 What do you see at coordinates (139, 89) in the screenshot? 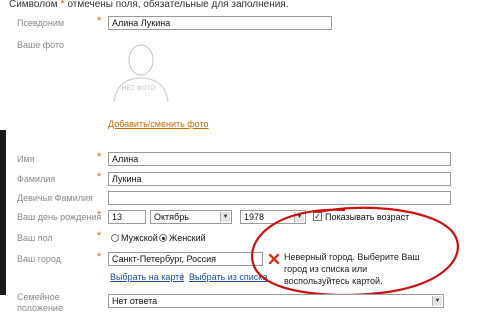
I see `no-photo-text: НЕТ ФОТО` at bounding box center [139, 89].